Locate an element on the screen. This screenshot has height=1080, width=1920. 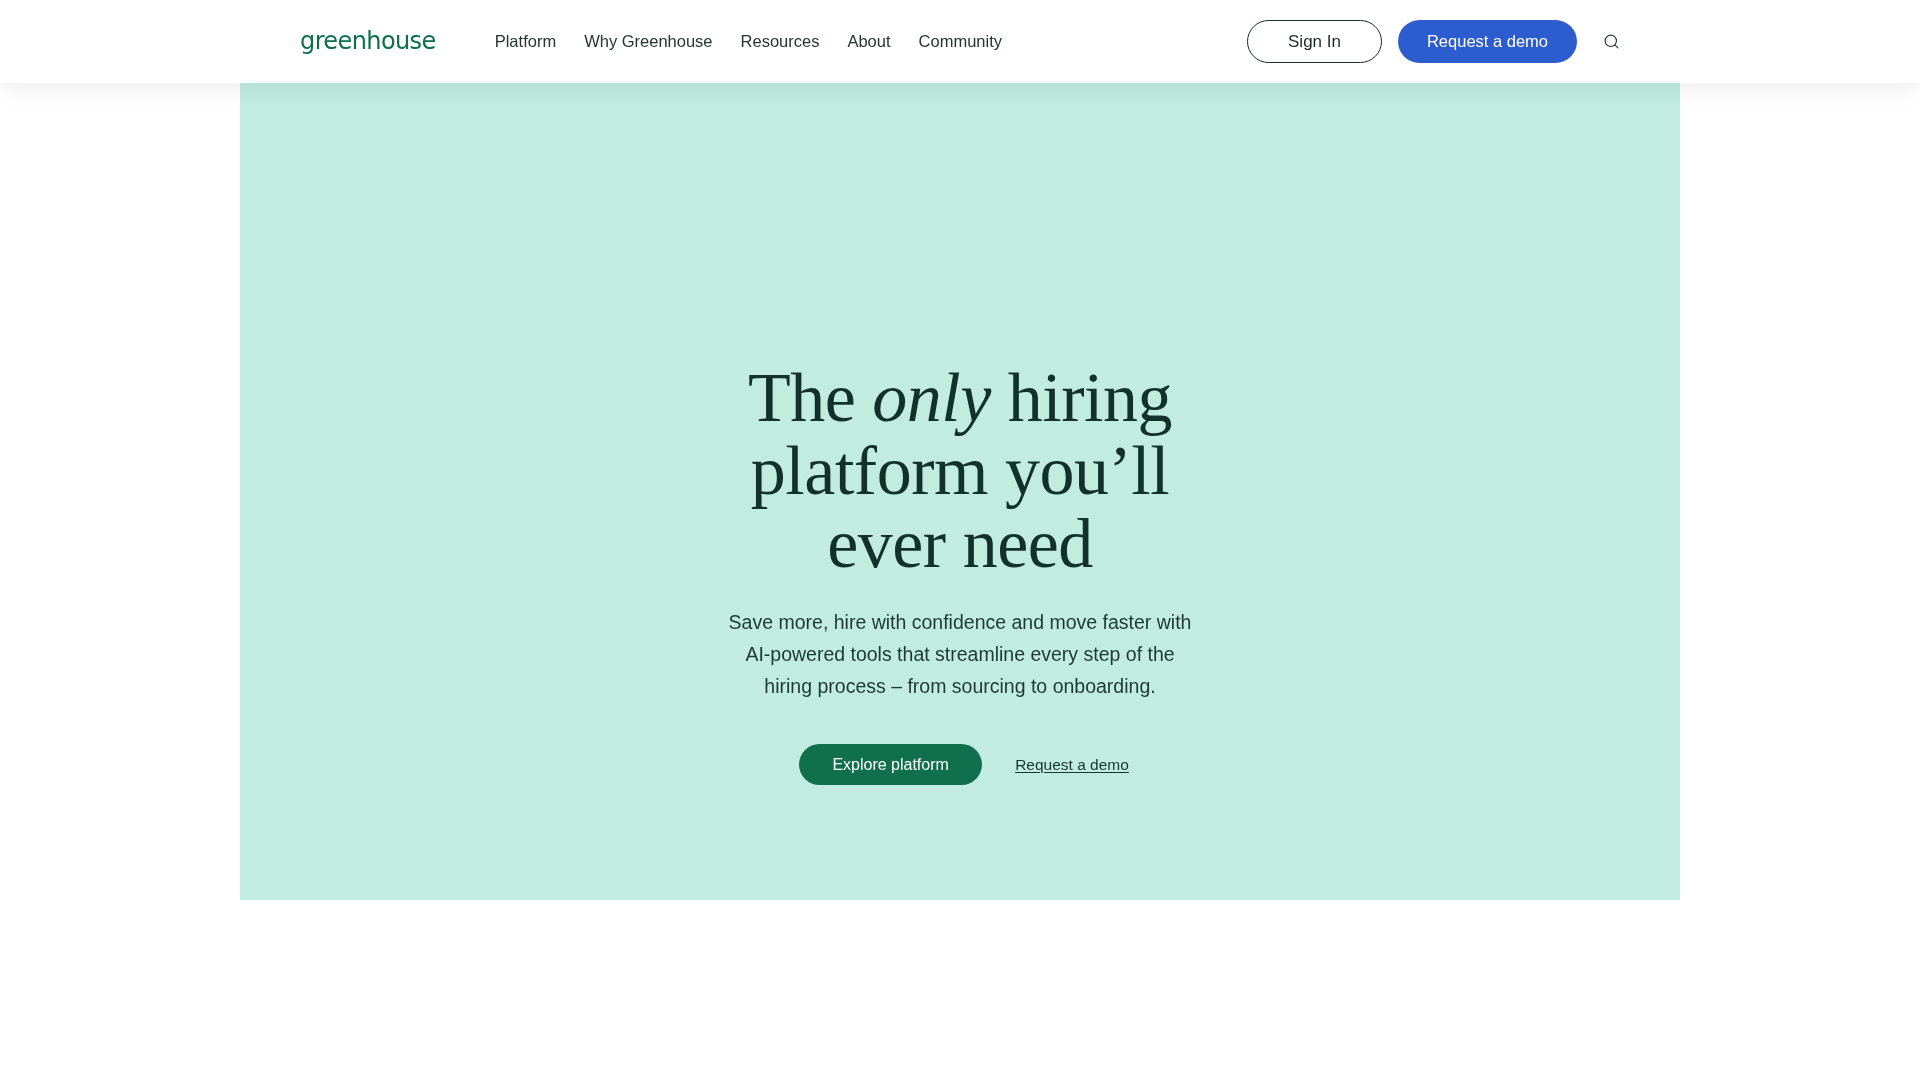
request-demo-link: Request a demo is located at coordinates (1072, 764).